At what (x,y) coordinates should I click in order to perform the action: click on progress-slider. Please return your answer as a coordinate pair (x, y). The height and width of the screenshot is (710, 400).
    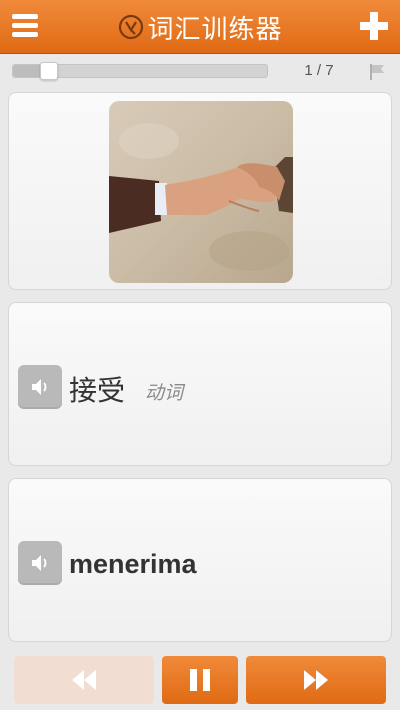
    Looking at the image, I should click on (140, 71).